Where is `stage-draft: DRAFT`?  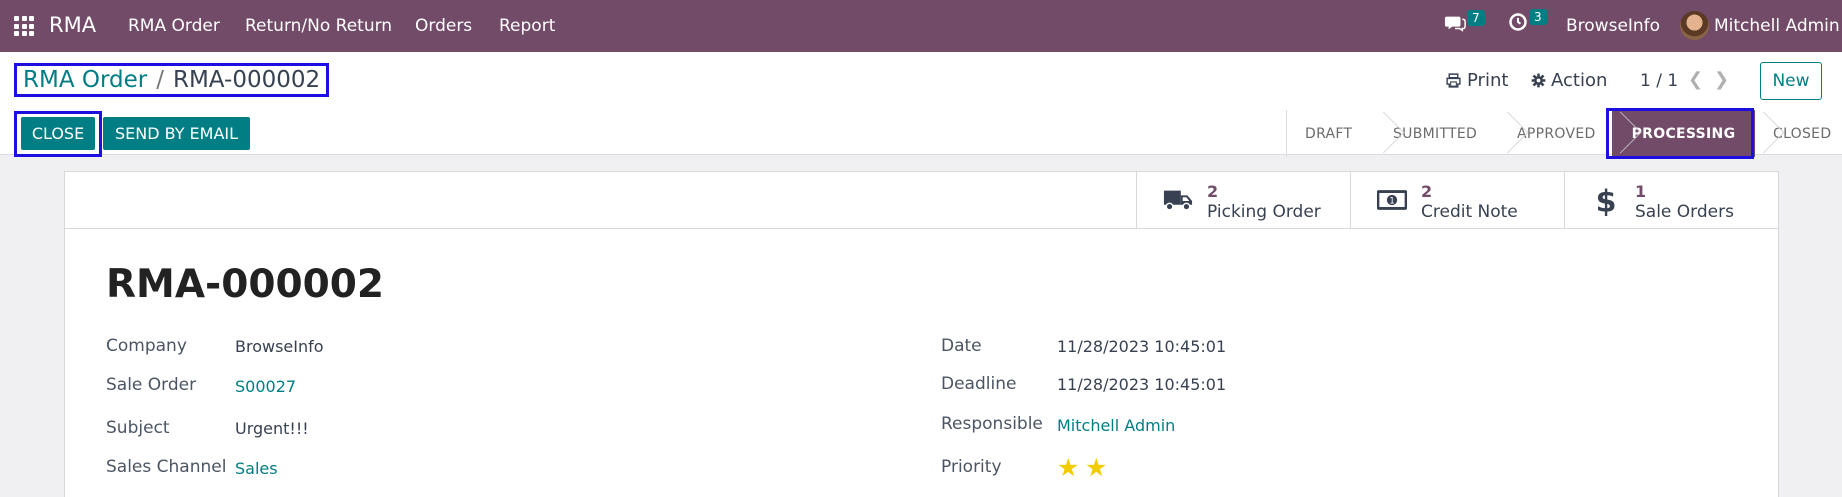 stage-draft: DRAFT is located at coordinates (1331, 133).